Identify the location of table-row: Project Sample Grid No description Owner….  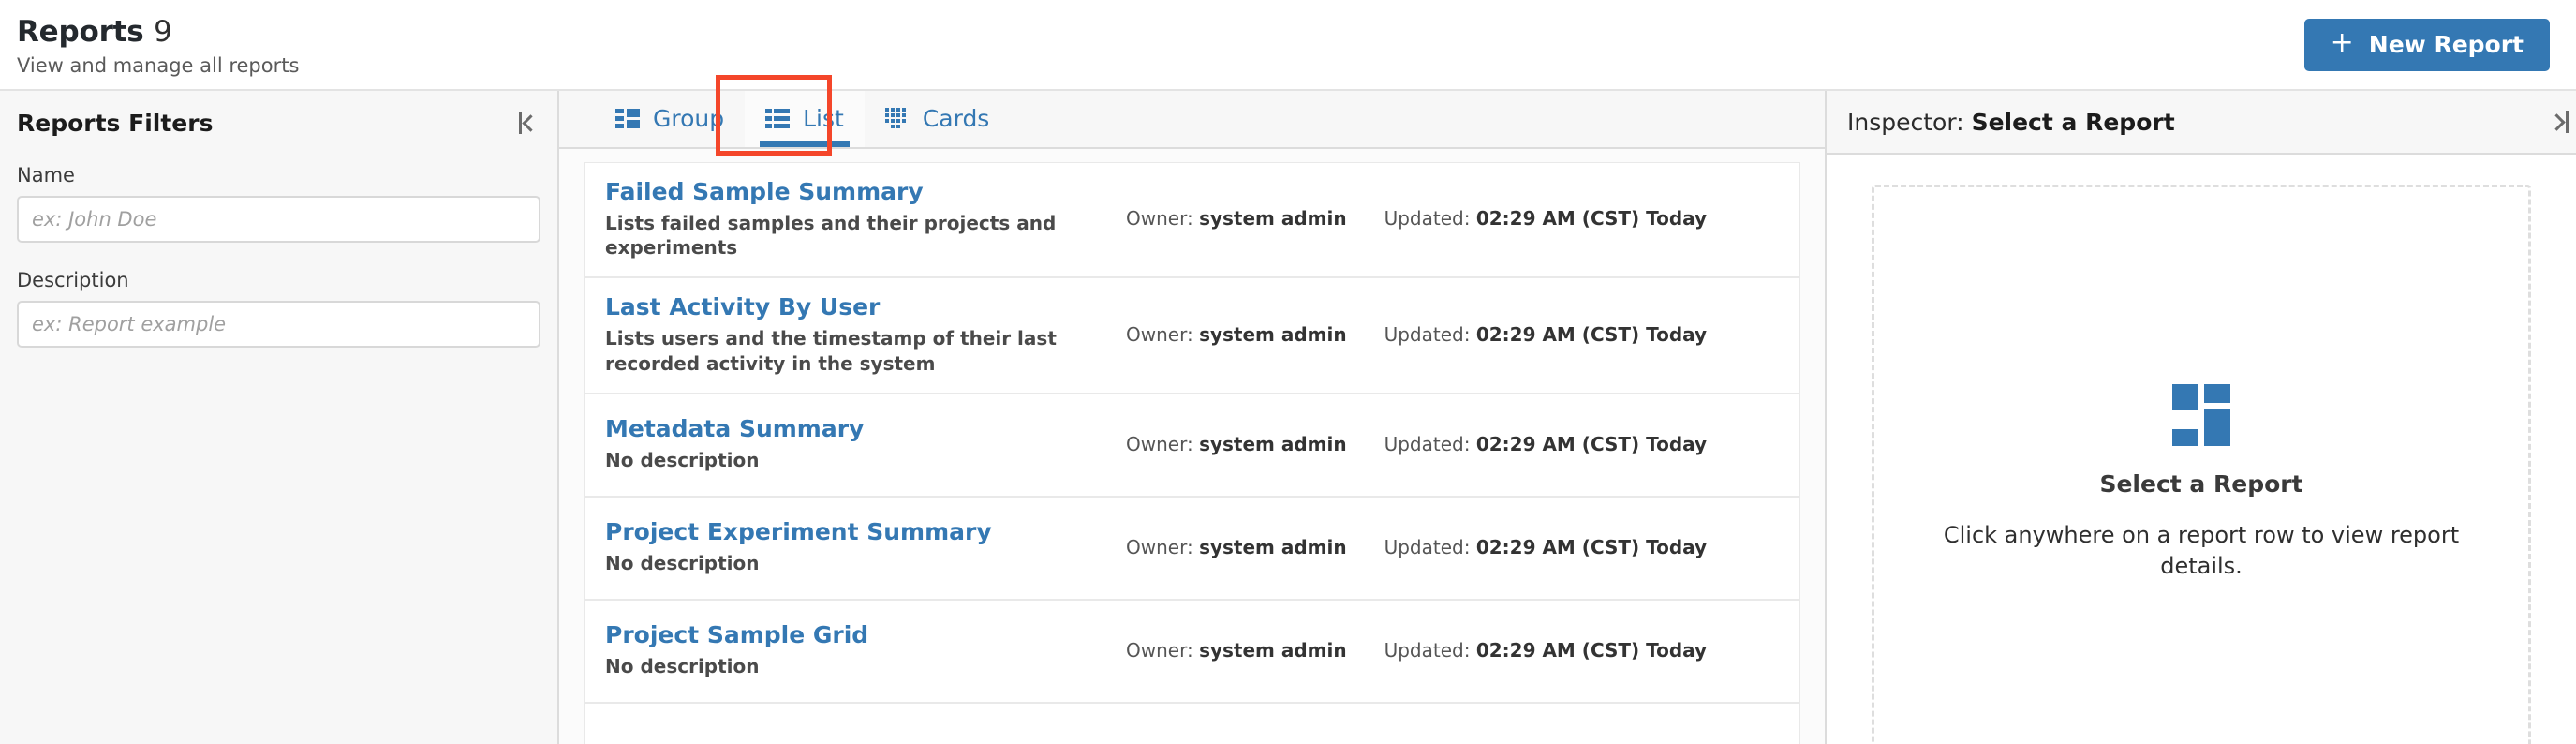
(1192, 653).